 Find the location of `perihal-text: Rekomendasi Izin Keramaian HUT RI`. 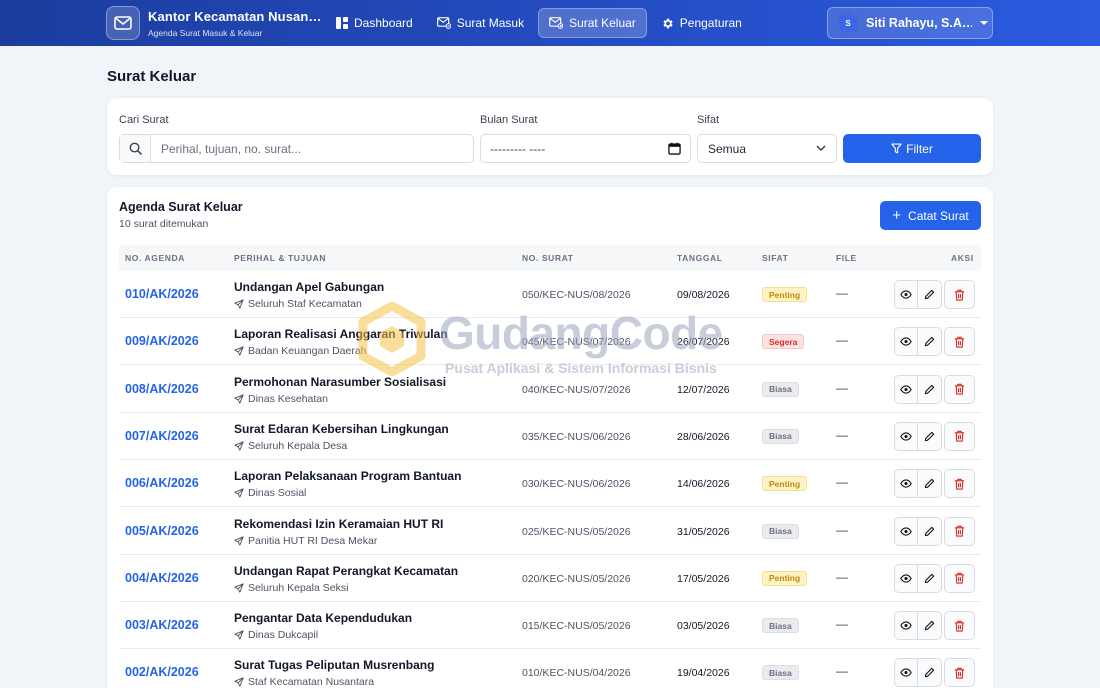

perihal-text: Rekomendasi Izin Keramaian HUT RI is located at coordinates (339, 523).